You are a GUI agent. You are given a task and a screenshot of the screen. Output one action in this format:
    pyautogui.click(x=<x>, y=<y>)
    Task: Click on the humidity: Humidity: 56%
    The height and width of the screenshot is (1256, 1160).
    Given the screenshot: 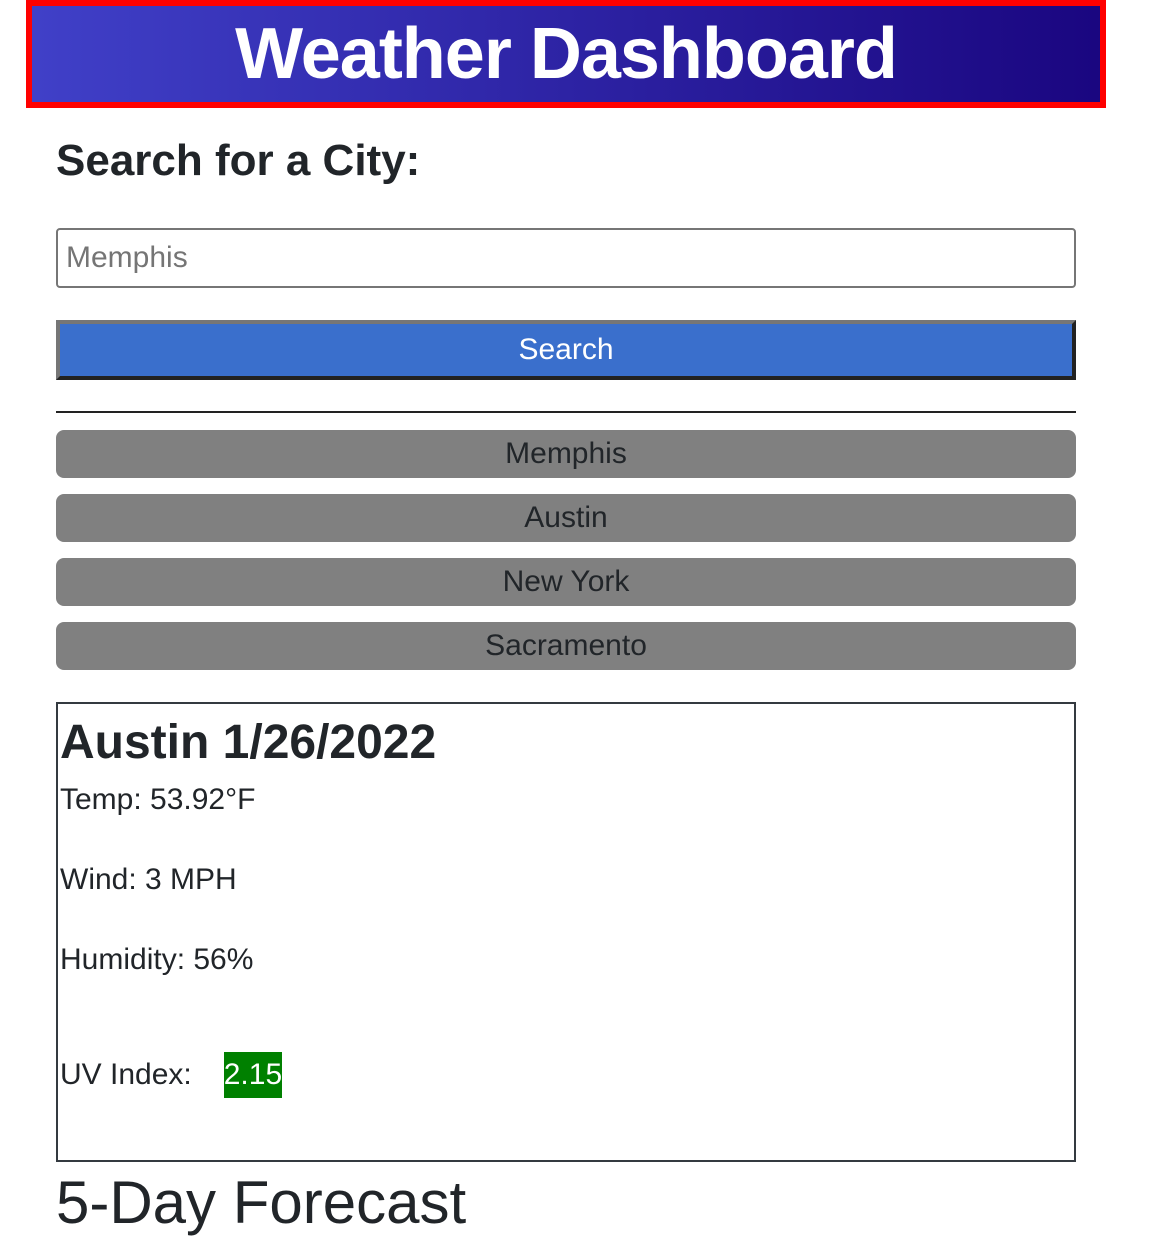 What is the action you would take?
    pyautogui.click(x=157, y=959)
    